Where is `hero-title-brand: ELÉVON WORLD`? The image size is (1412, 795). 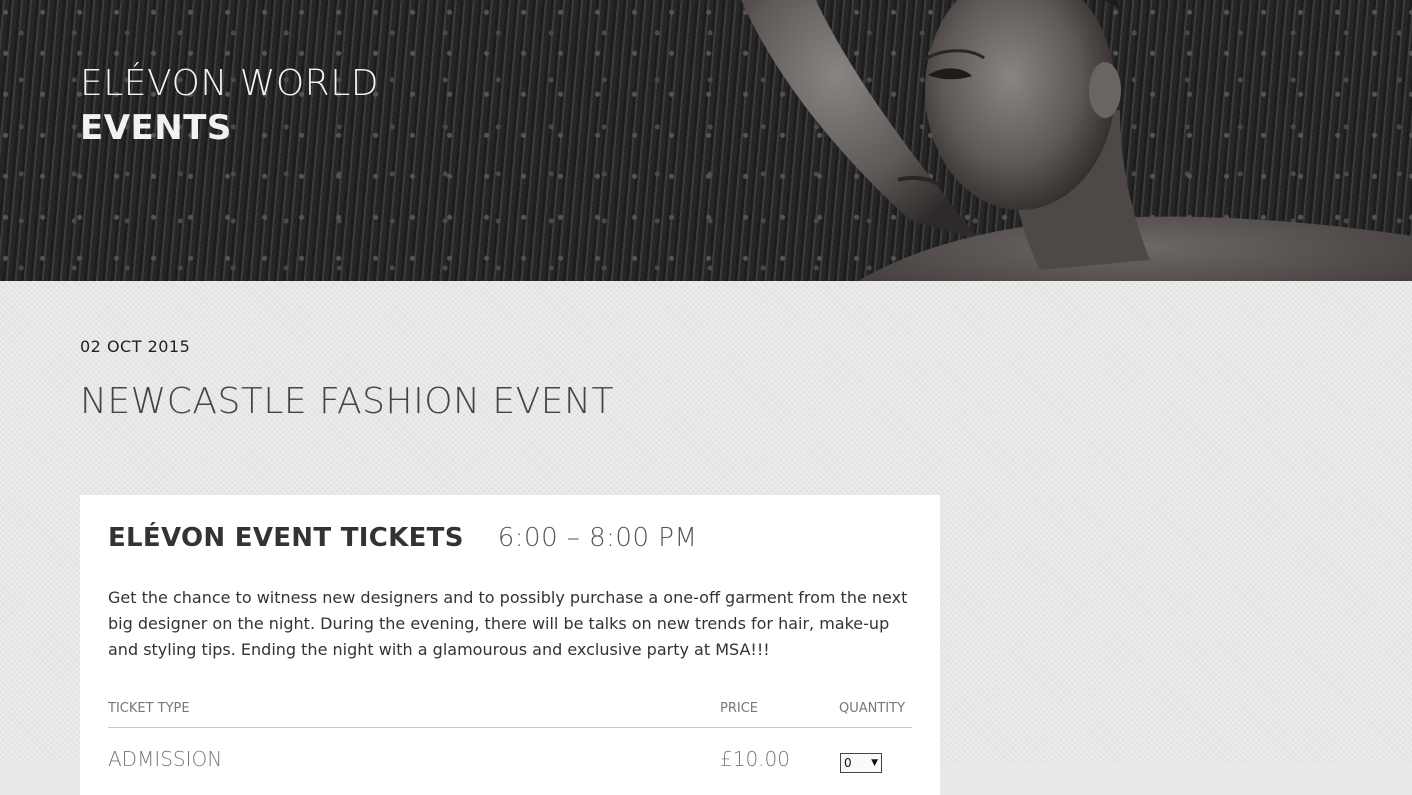 hero-title-brand: ELÉVON WORLD is located at coordinates (229, 83).